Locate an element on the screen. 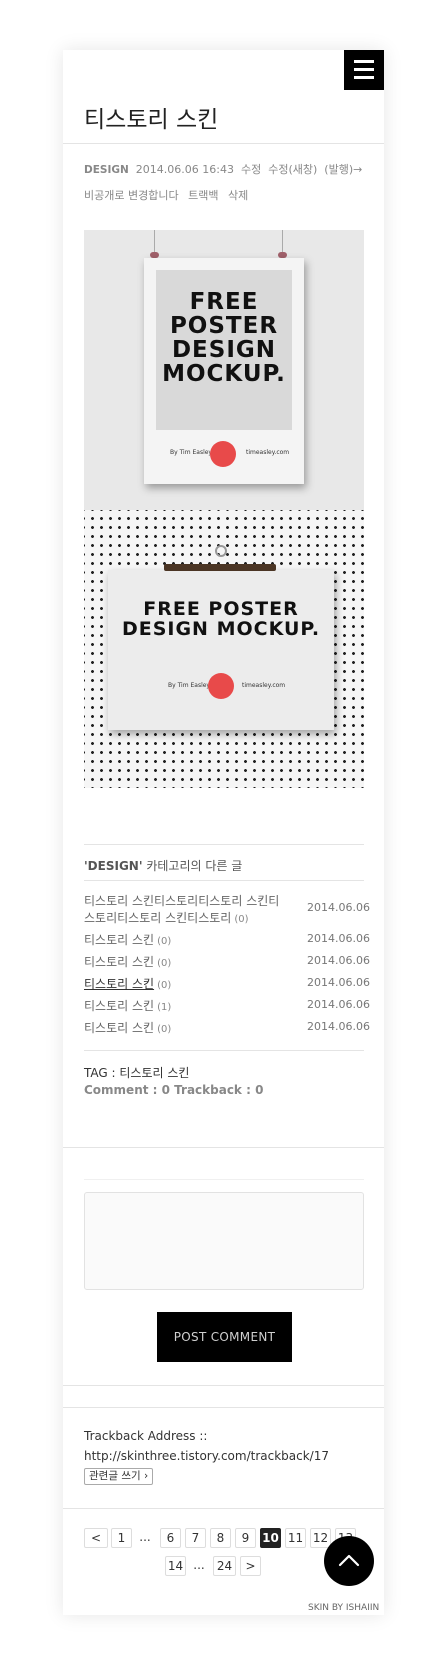  edit-link: 수정 is located at coordinates (251, 169).